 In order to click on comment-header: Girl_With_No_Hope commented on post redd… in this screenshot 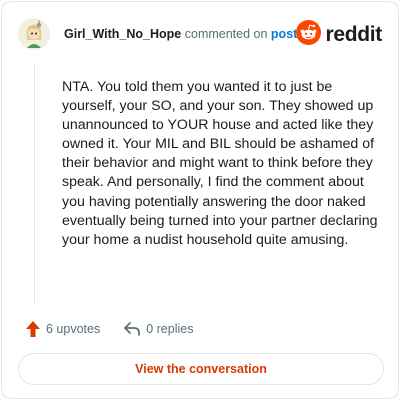, I will do `click(200, 35)`.